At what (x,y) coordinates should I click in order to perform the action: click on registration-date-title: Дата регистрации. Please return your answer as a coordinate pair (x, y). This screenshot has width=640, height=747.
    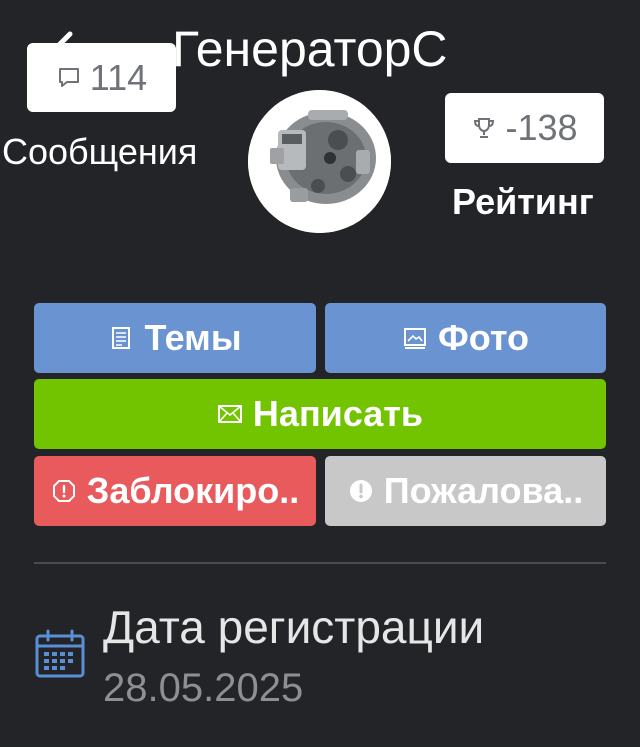
    Looking at the image, I should click on (294, 627).